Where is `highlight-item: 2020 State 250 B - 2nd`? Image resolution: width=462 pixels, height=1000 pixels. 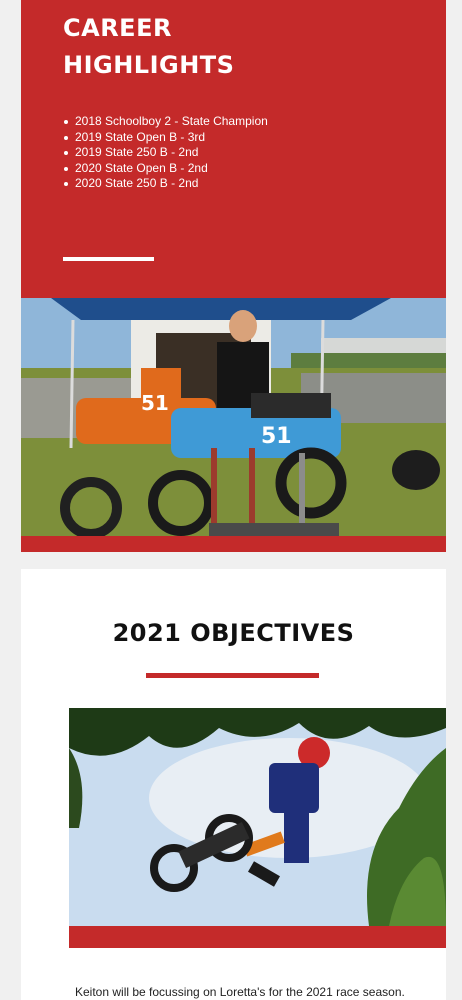
highlight-item: 2020 State 250 B - 2nd is located at coordinates (165, 184).